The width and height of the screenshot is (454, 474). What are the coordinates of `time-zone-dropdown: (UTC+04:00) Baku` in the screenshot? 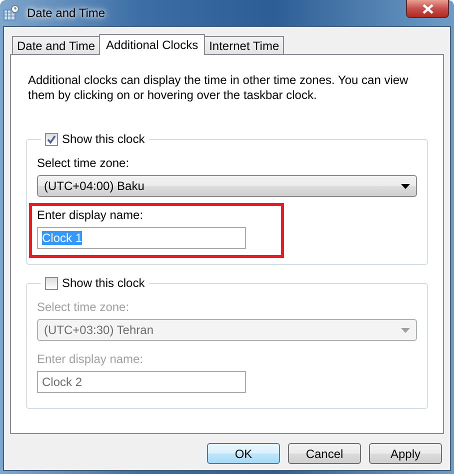 It's located at (227, 186).